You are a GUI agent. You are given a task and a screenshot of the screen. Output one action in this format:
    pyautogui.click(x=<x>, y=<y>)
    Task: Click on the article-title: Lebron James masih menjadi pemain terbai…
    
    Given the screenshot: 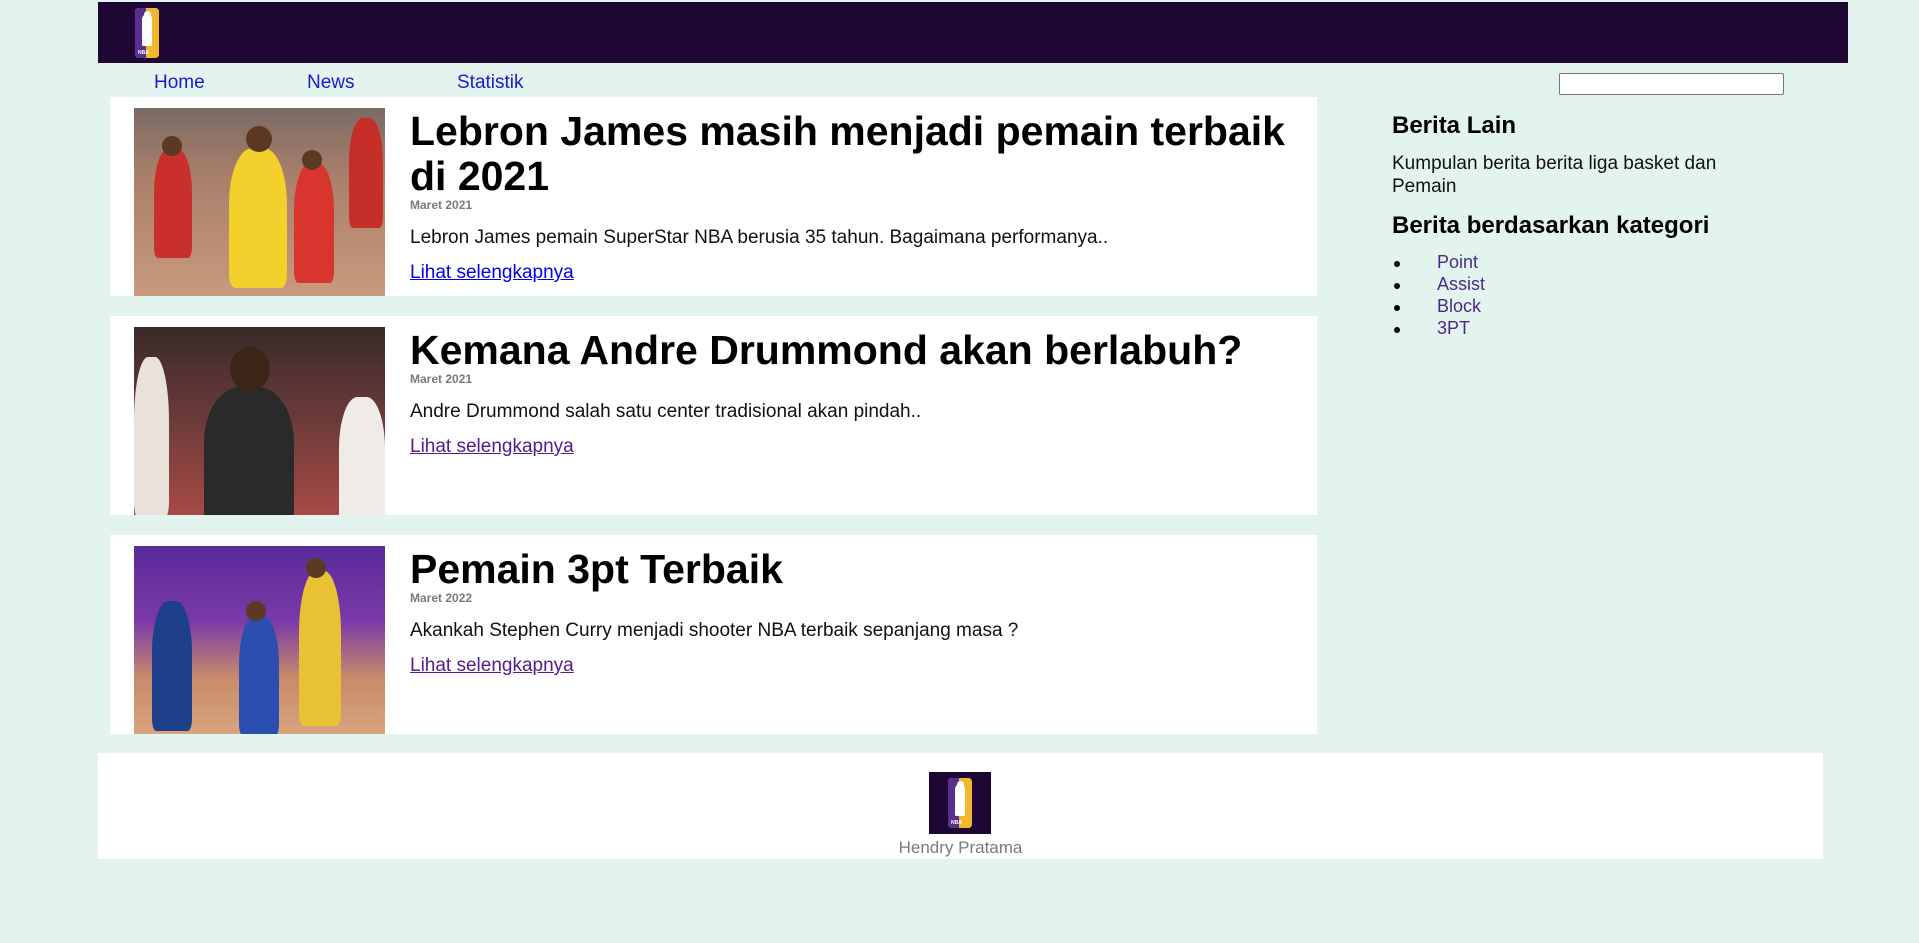 What is the action you would take?
    pyautogui.click(x=847, y=153)
    